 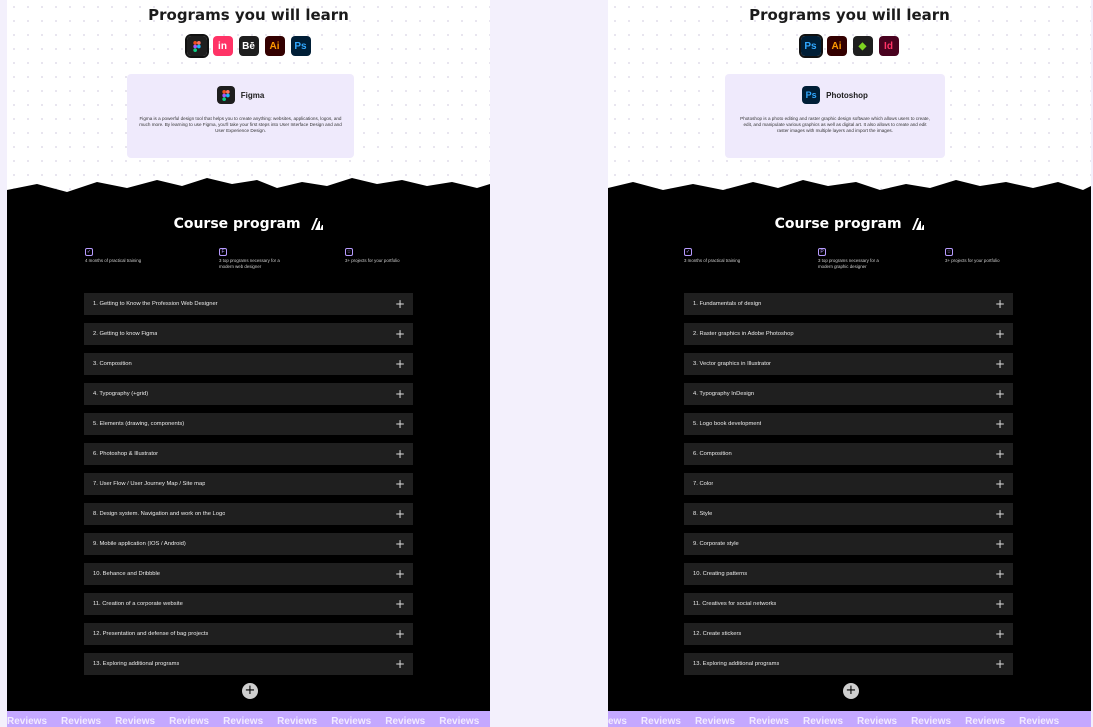 I want to click on invision-icon: in, so click(x=222, y=46).